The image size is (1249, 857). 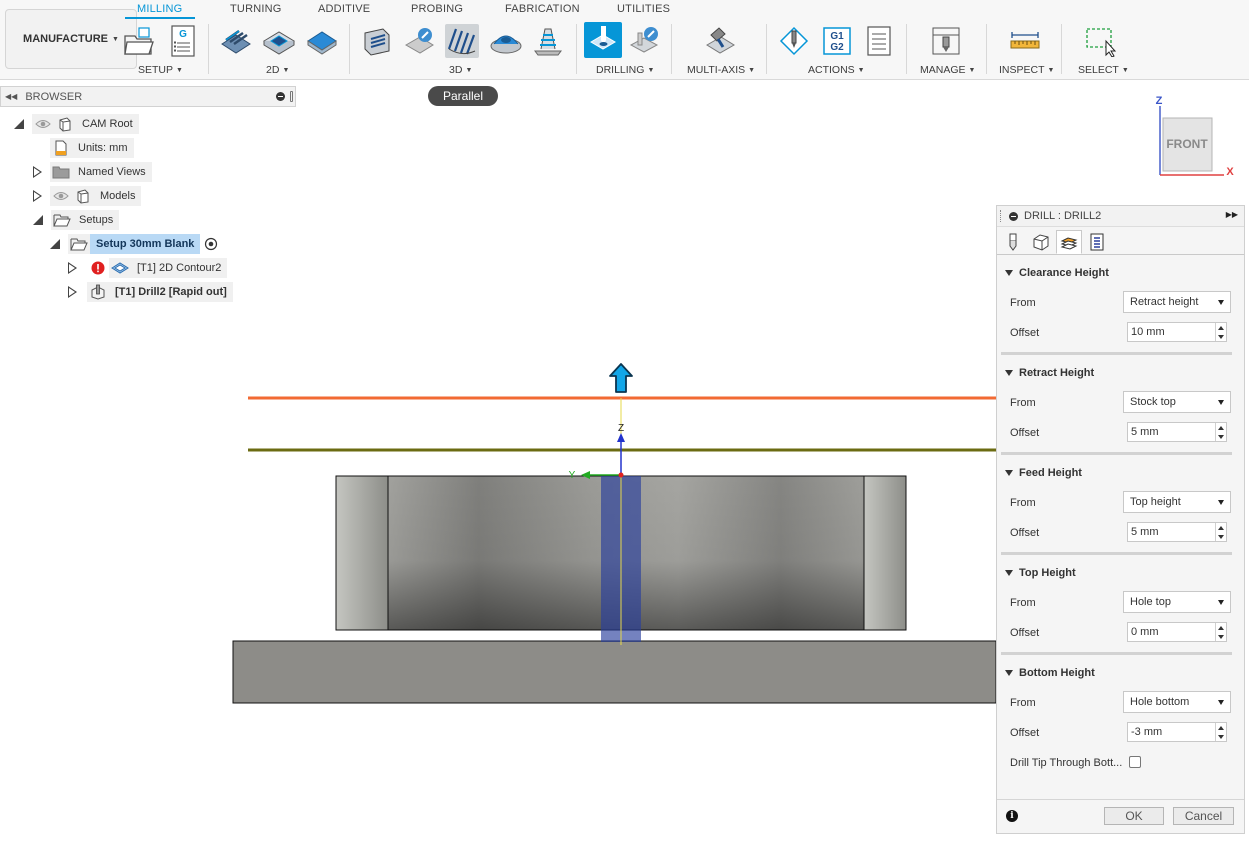 I want to click on info-icon: i, so click(x=1012, y=816).